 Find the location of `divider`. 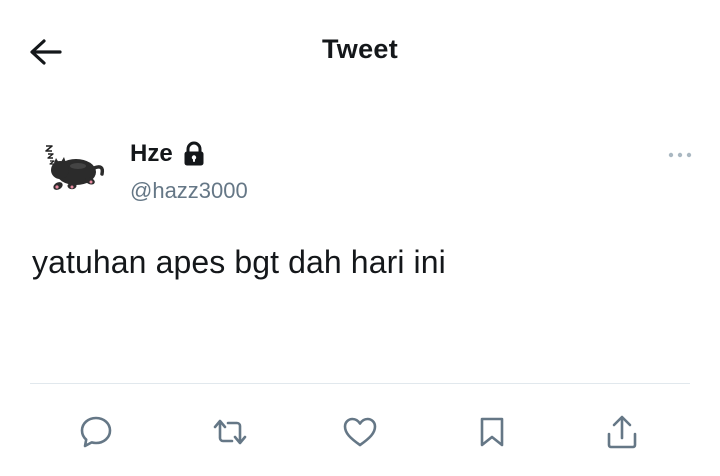

divider is located at coordinates (360, 383).